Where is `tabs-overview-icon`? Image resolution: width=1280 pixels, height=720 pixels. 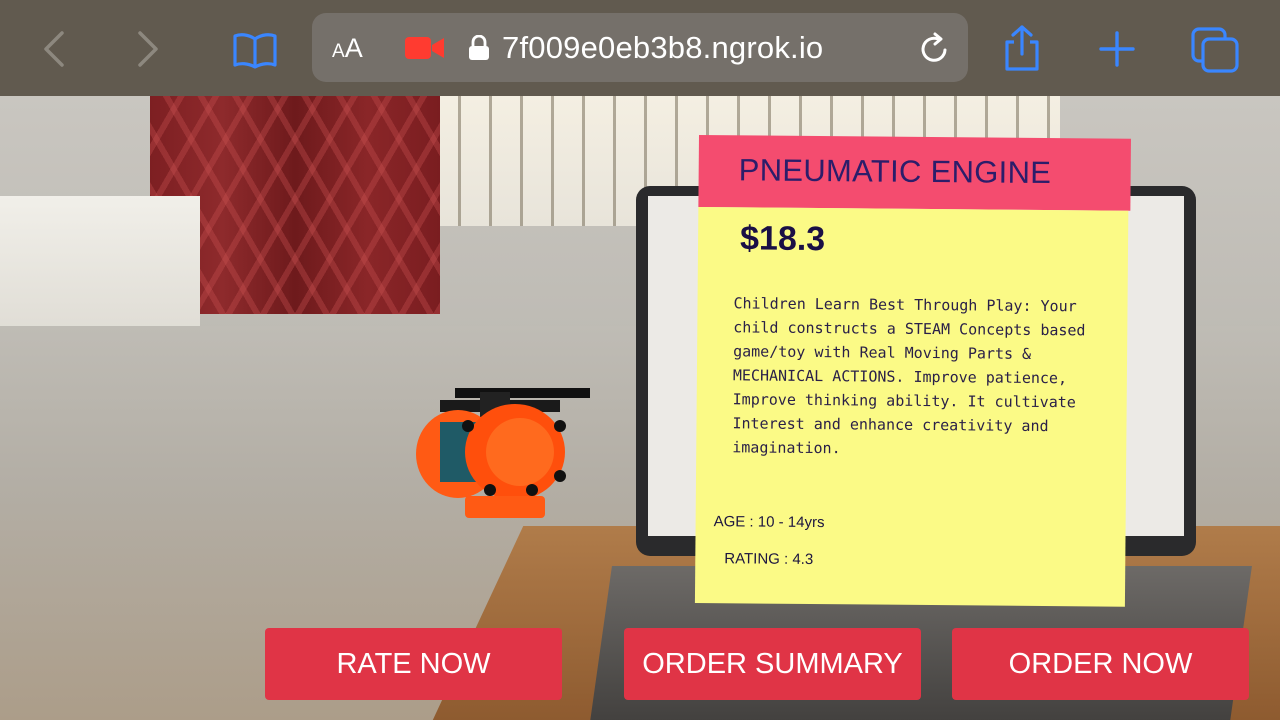
tabs-overview-icon is located at coordinates (1215, 50).